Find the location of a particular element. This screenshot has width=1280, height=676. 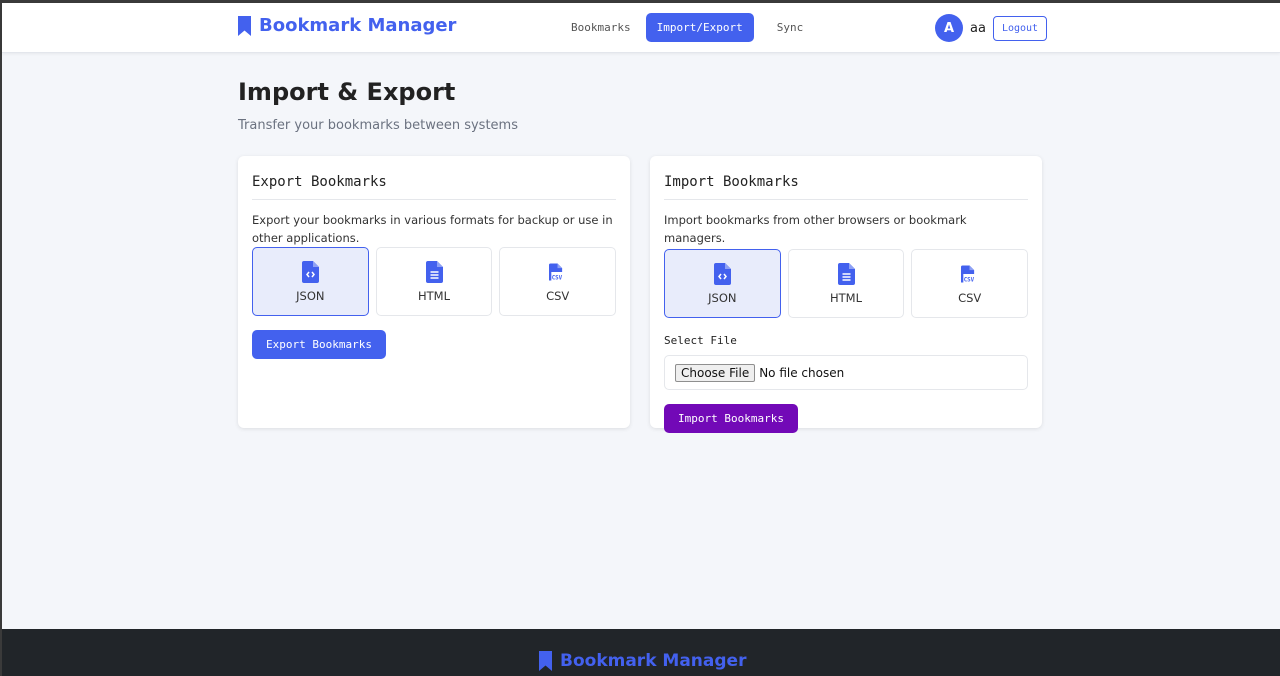

export-format-options: JSON HTML CSV CSV is located at coordinates (434, 281).